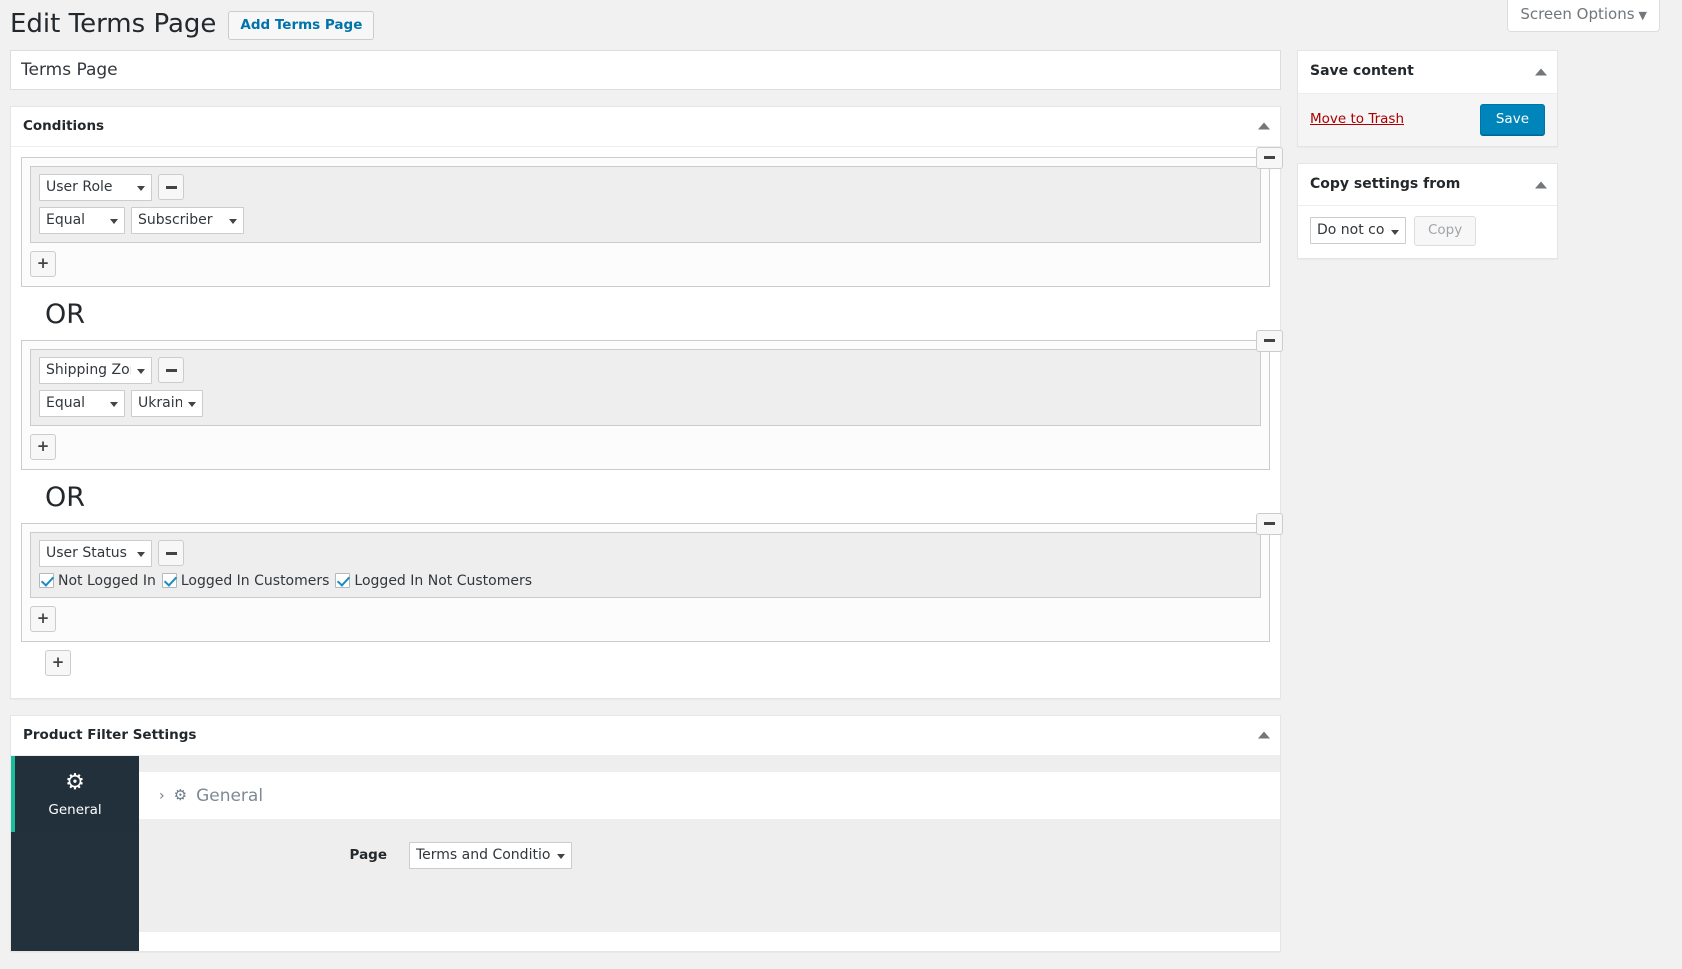 This screenshot has width=1682, height=969. I want to click on screen-options-tab: Screen Options ▼, so click(1583, 16).